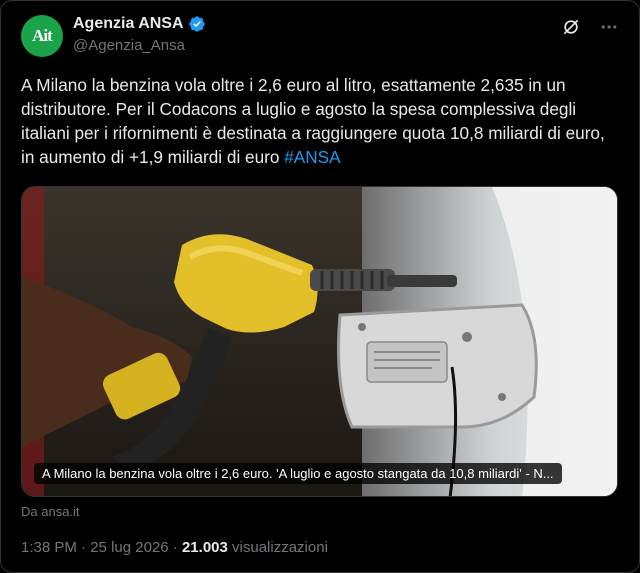 The image size is (640, 573). Describe the element at coordinates (609, 27) in the screenshot. I see `more-options-icon` at that location.